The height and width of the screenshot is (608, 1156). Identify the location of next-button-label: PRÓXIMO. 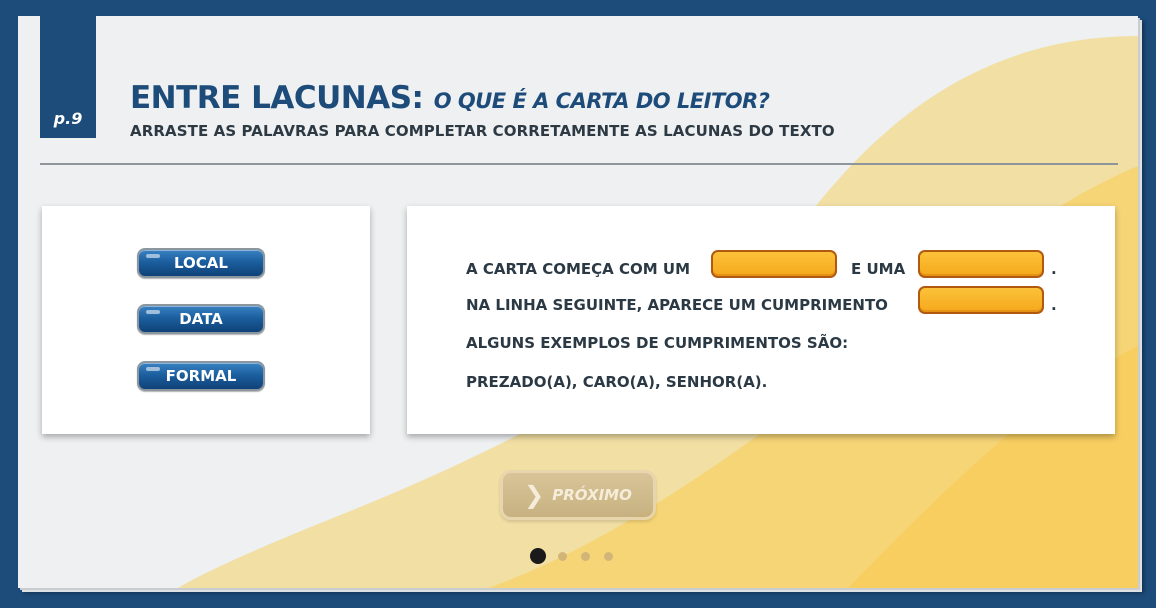
(592, 495).